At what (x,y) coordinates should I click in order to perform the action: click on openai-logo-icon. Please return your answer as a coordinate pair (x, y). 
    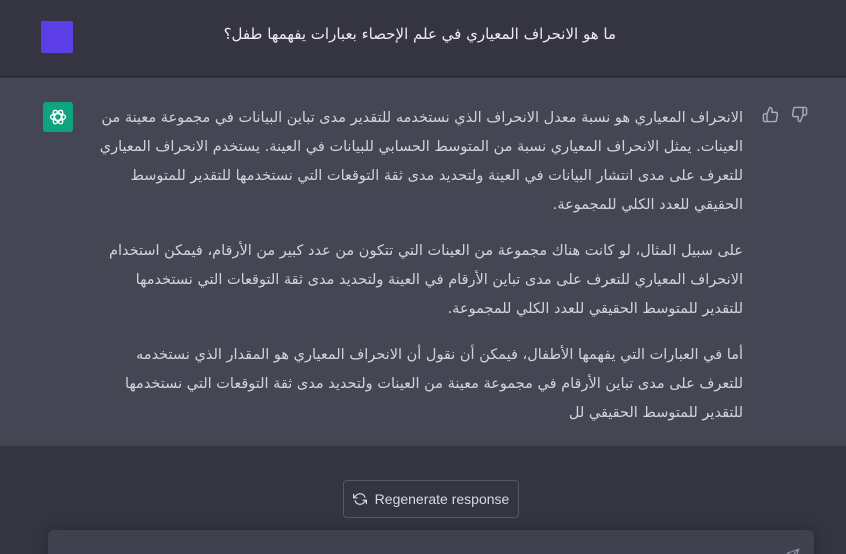
    Looking at the image, I should click on (58, 117).